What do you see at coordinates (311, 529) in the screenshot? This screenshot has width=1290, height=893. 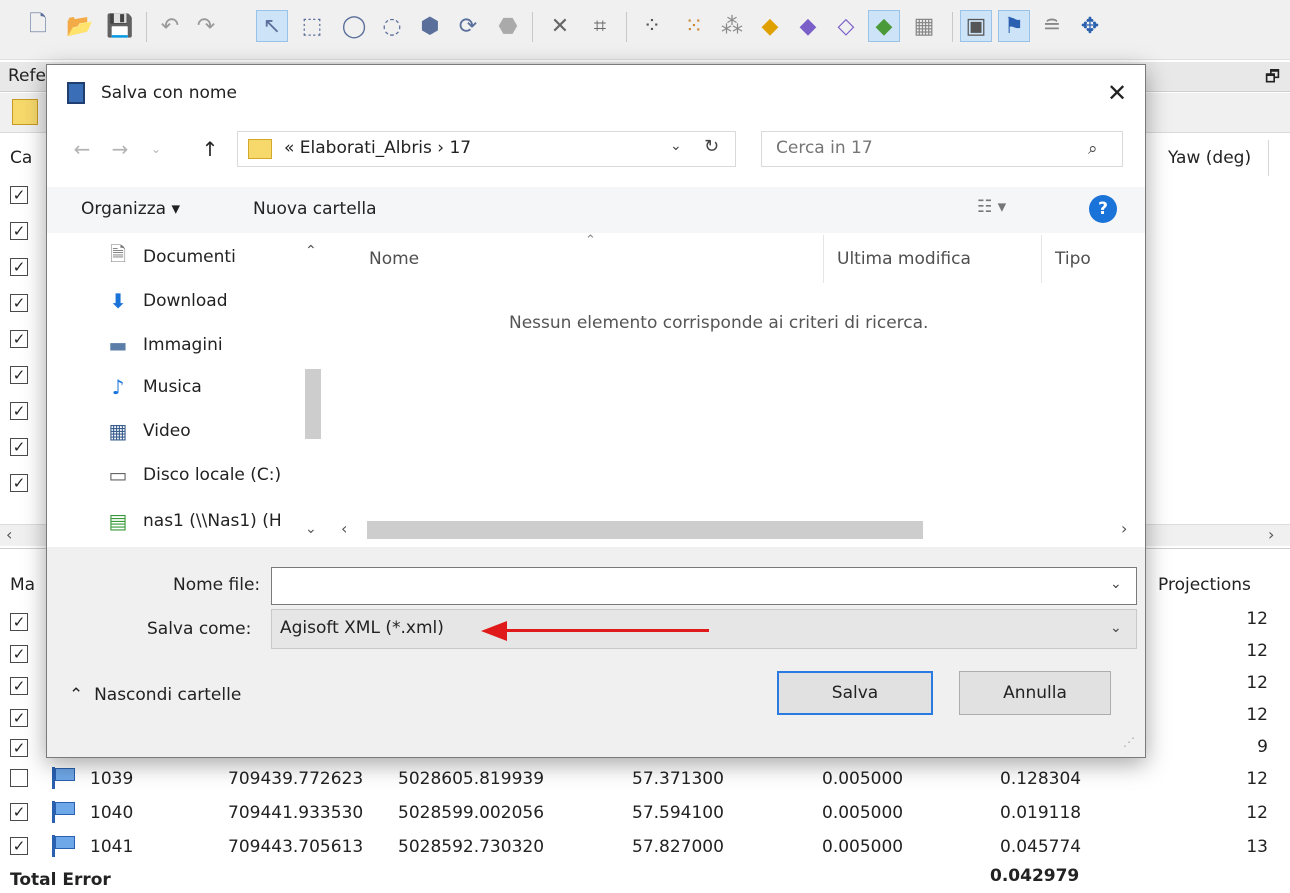 I see `scroll-down-icon: ⌄` at bounding box center [311, 529].